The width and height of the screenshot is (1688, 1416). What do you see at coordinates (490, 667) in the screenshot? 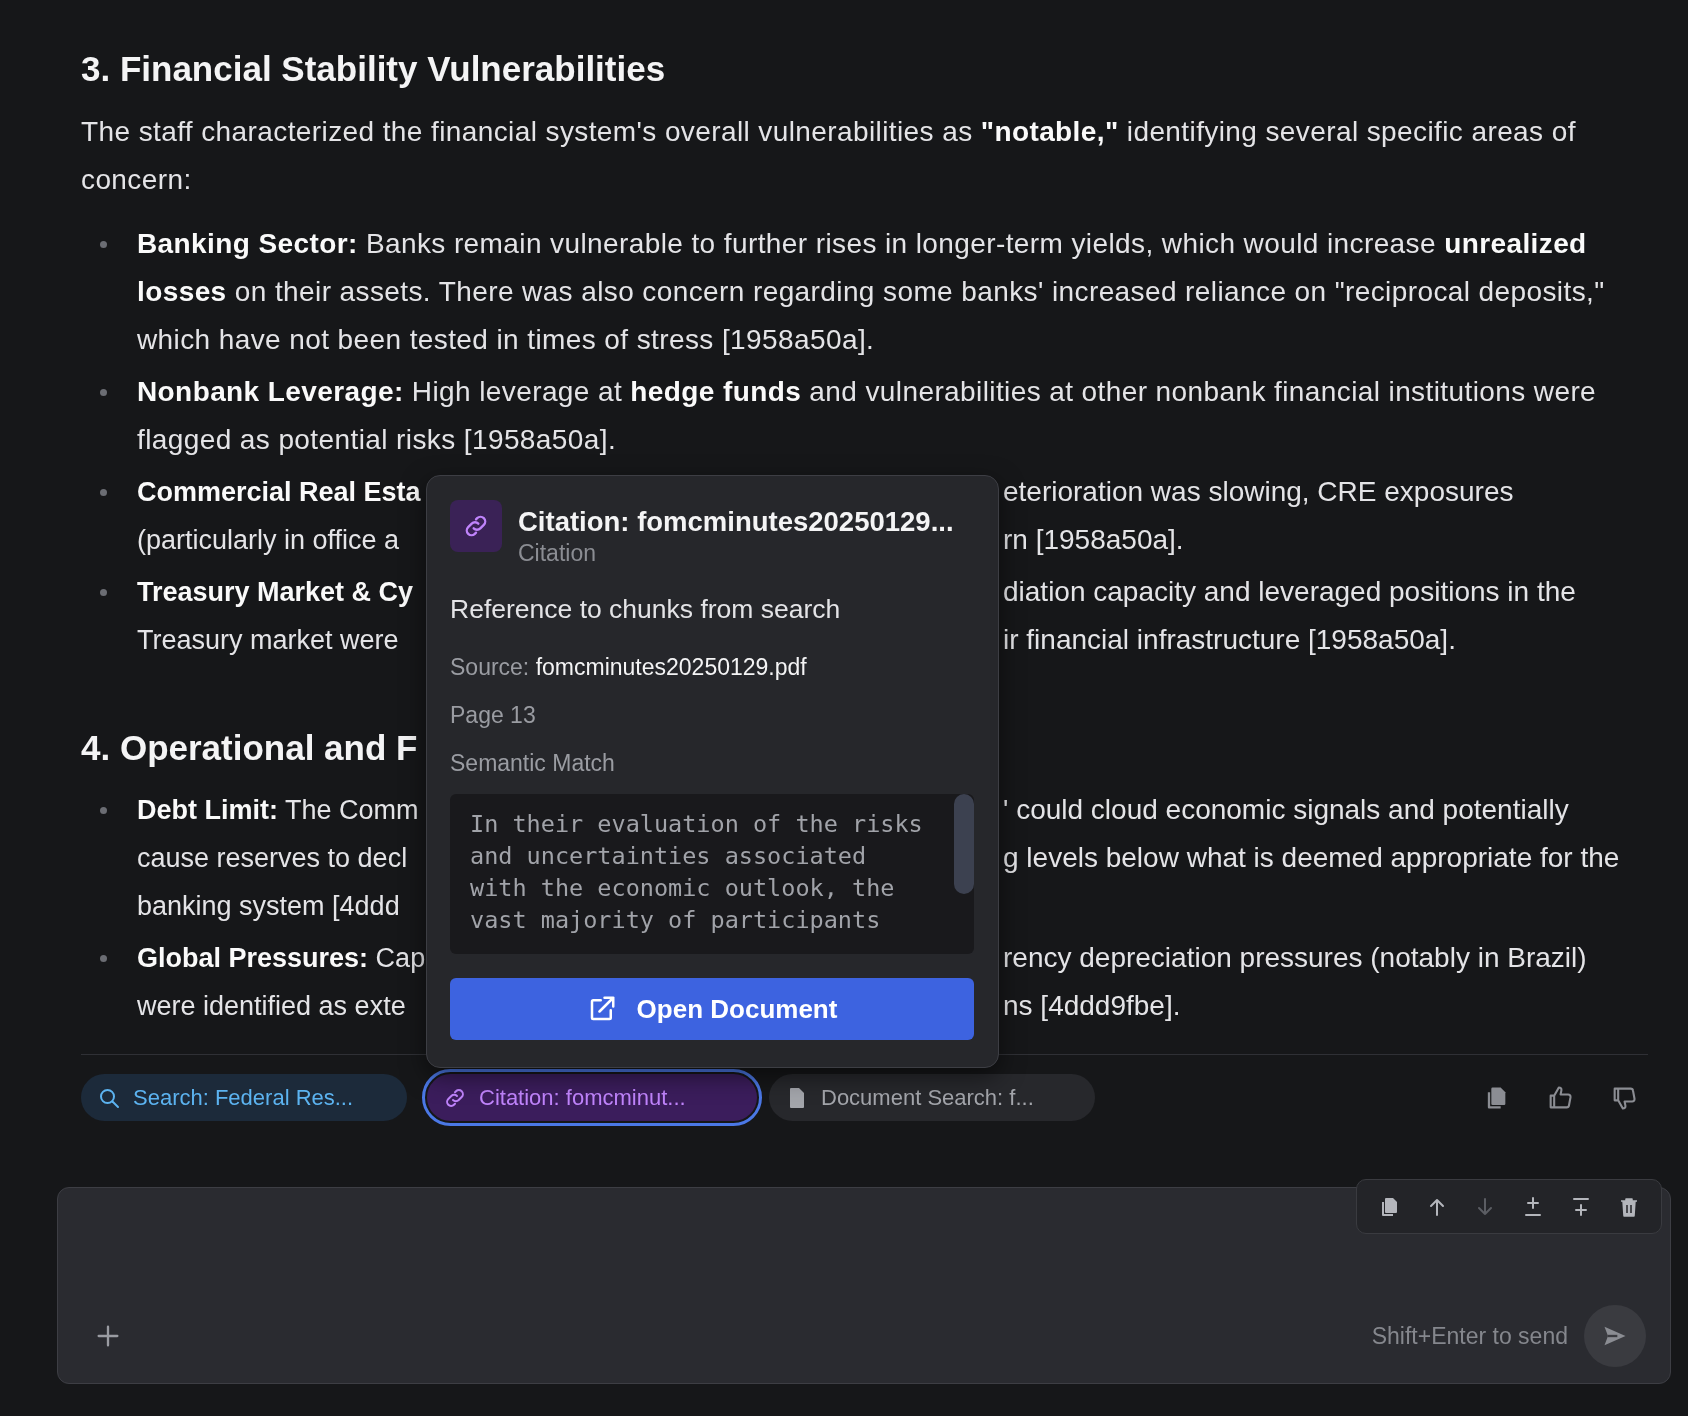
I see `source-label: Source:` at bounding box center [490, 667].